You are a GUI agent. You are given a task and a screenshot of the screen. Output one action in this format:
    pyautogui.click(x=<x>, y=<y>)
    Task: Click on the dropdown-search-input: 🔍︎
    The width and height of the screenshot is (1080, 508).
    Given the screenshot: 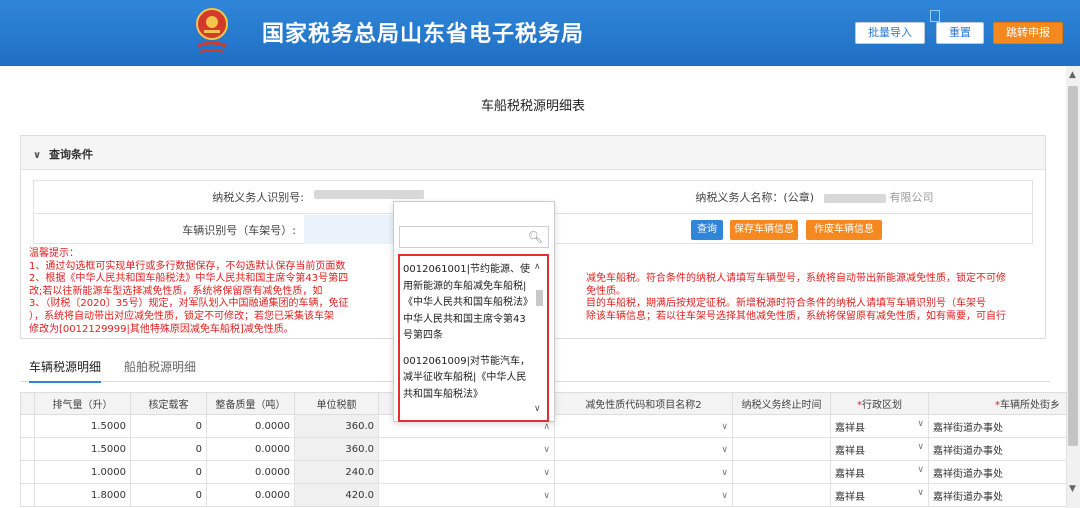 What is the action you would take?
    pyautogui.click(x=474, y=237)
    